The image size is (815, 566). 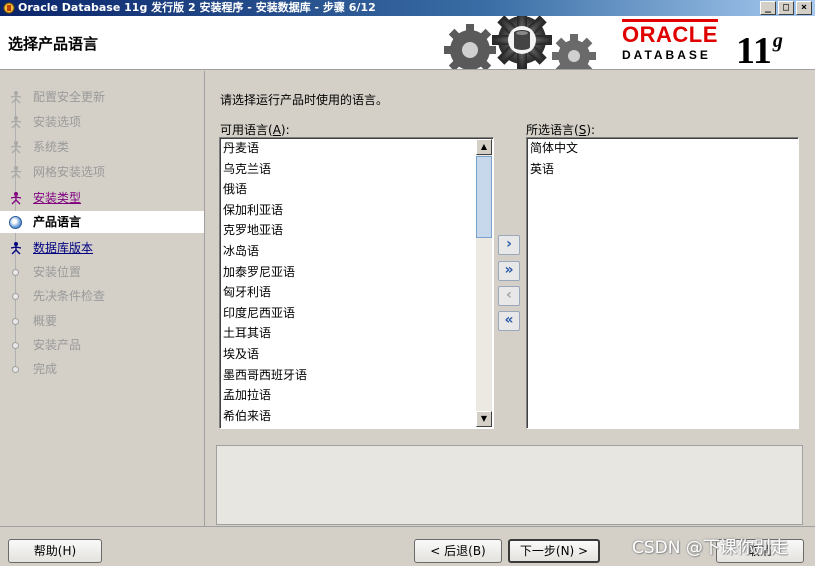 I want to click on step-label: 安装类型, so click(x=57, y=198).